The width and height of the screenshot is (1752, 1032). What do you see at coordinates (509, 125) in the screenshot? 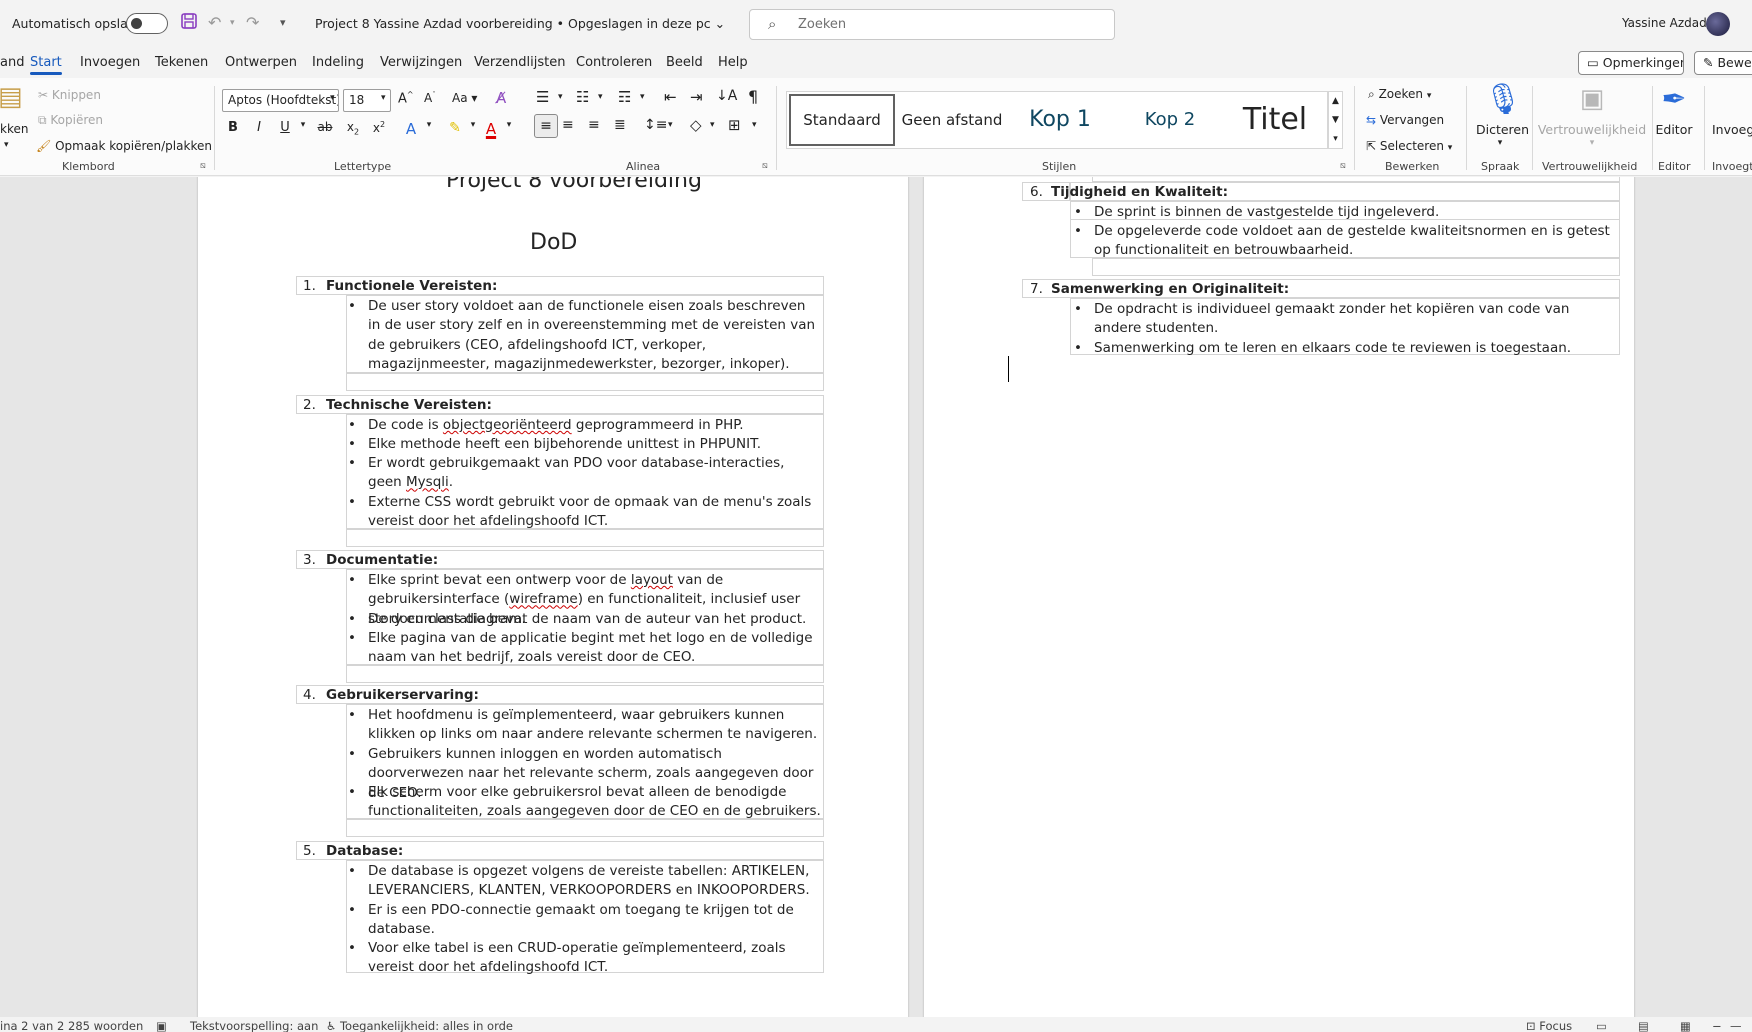
I see `font-color-dropdown-icon: ▾` at bounding box center [509, 125].